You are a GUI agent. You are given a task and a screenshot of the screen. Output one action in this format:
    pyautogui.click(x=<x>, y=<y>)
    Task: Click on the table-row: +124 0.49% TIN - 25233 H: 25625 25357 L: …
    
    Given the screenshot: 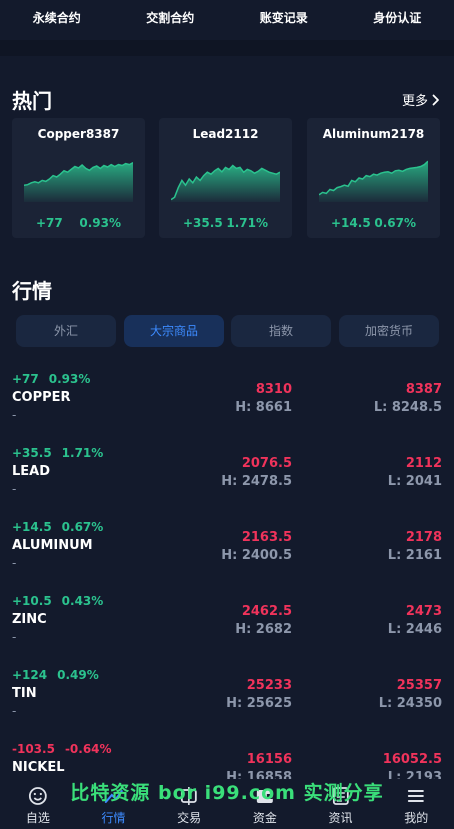 What is the action you would take?
    pyautogui.click(x=227, y=695)
    